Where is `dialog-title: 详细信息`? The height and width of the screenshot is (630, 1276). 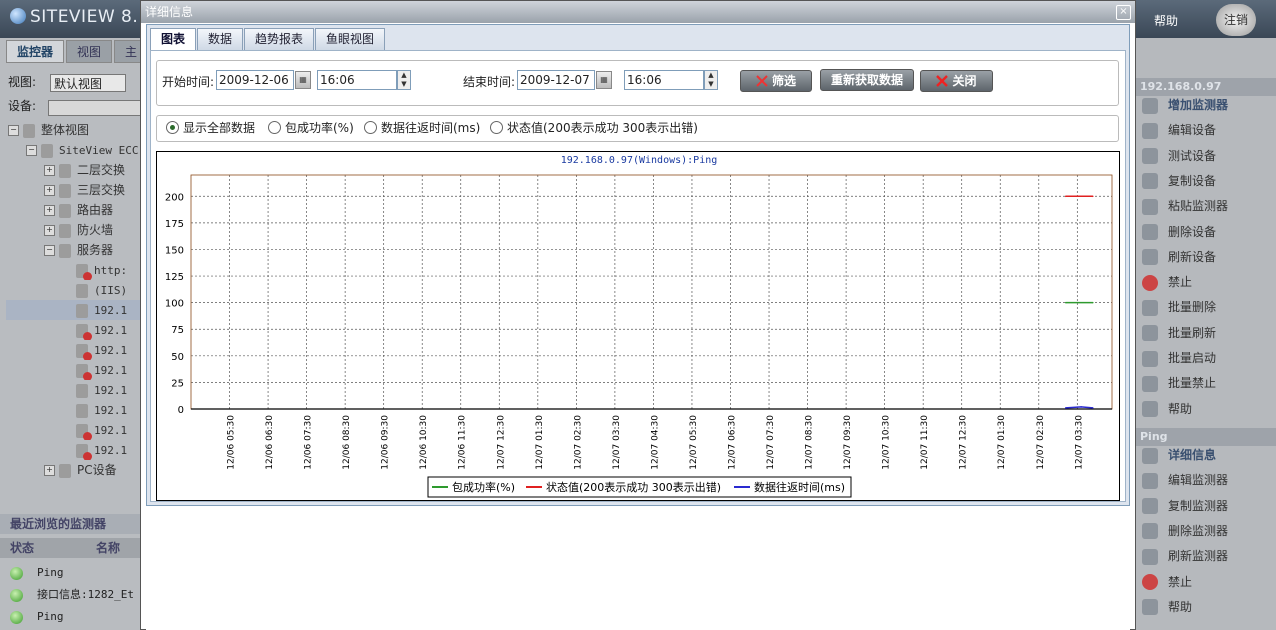 dialog-title: 详细信息 is located at coordinates (638, 12).